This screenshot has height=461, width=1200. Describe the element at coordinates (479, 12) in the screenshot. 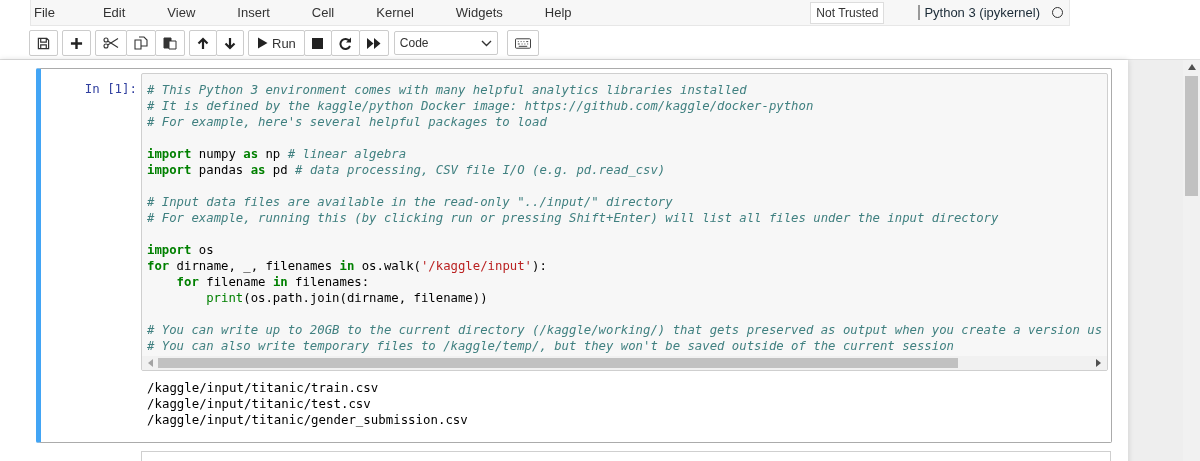

I see `menu-item: Widgets` at that location.